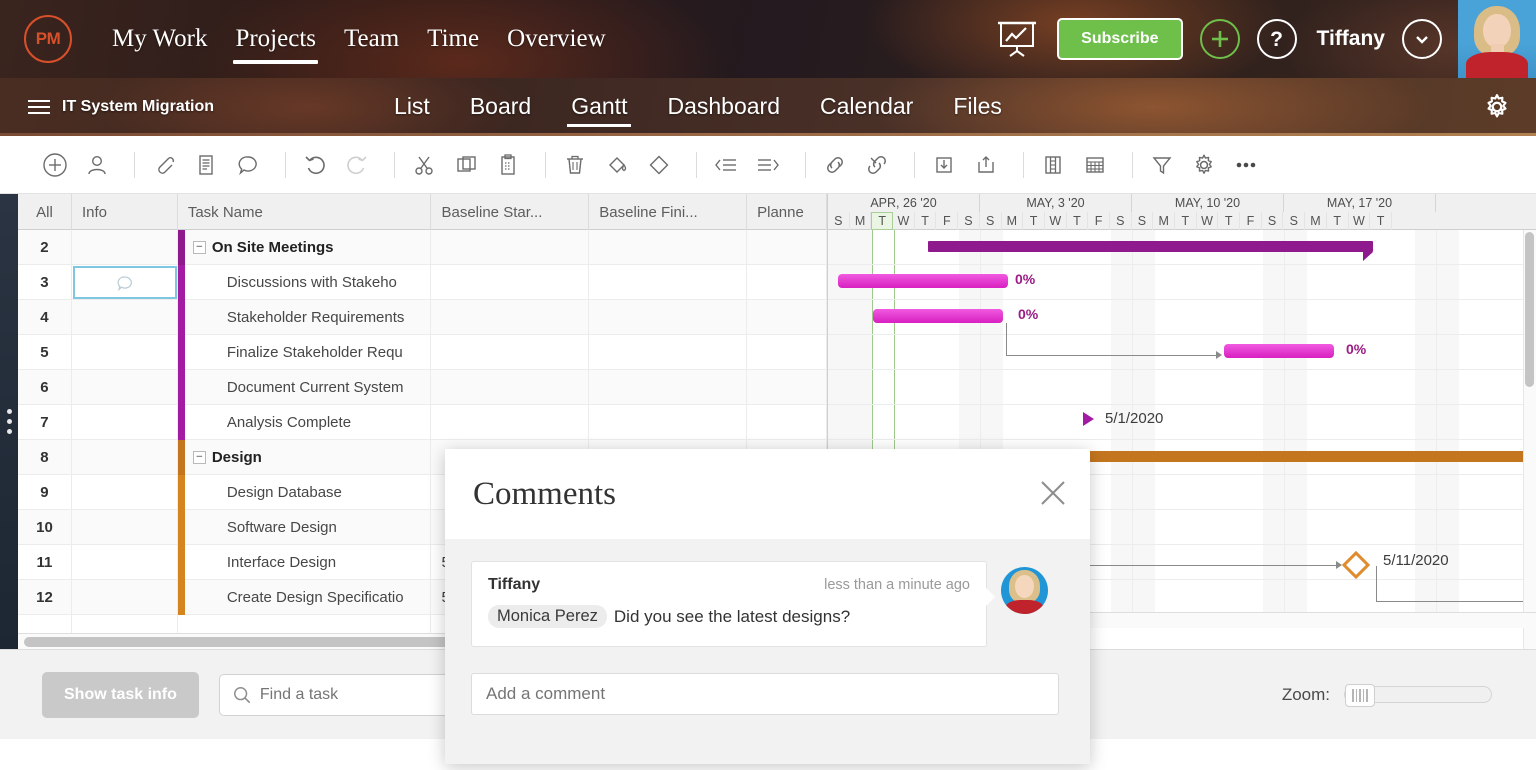 The width and height of the screenshot is (1536, 770). What do you see at coordinates (772, 694) in the screenshot?
I see `add-comment-input` at bounding box center [772, 694].